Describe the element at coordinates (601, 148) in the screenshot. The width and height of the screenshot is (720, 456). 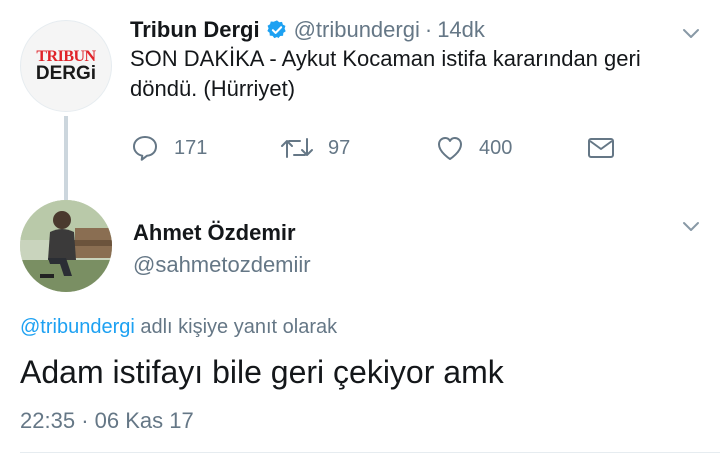
I see `envelope-icon` at that location.